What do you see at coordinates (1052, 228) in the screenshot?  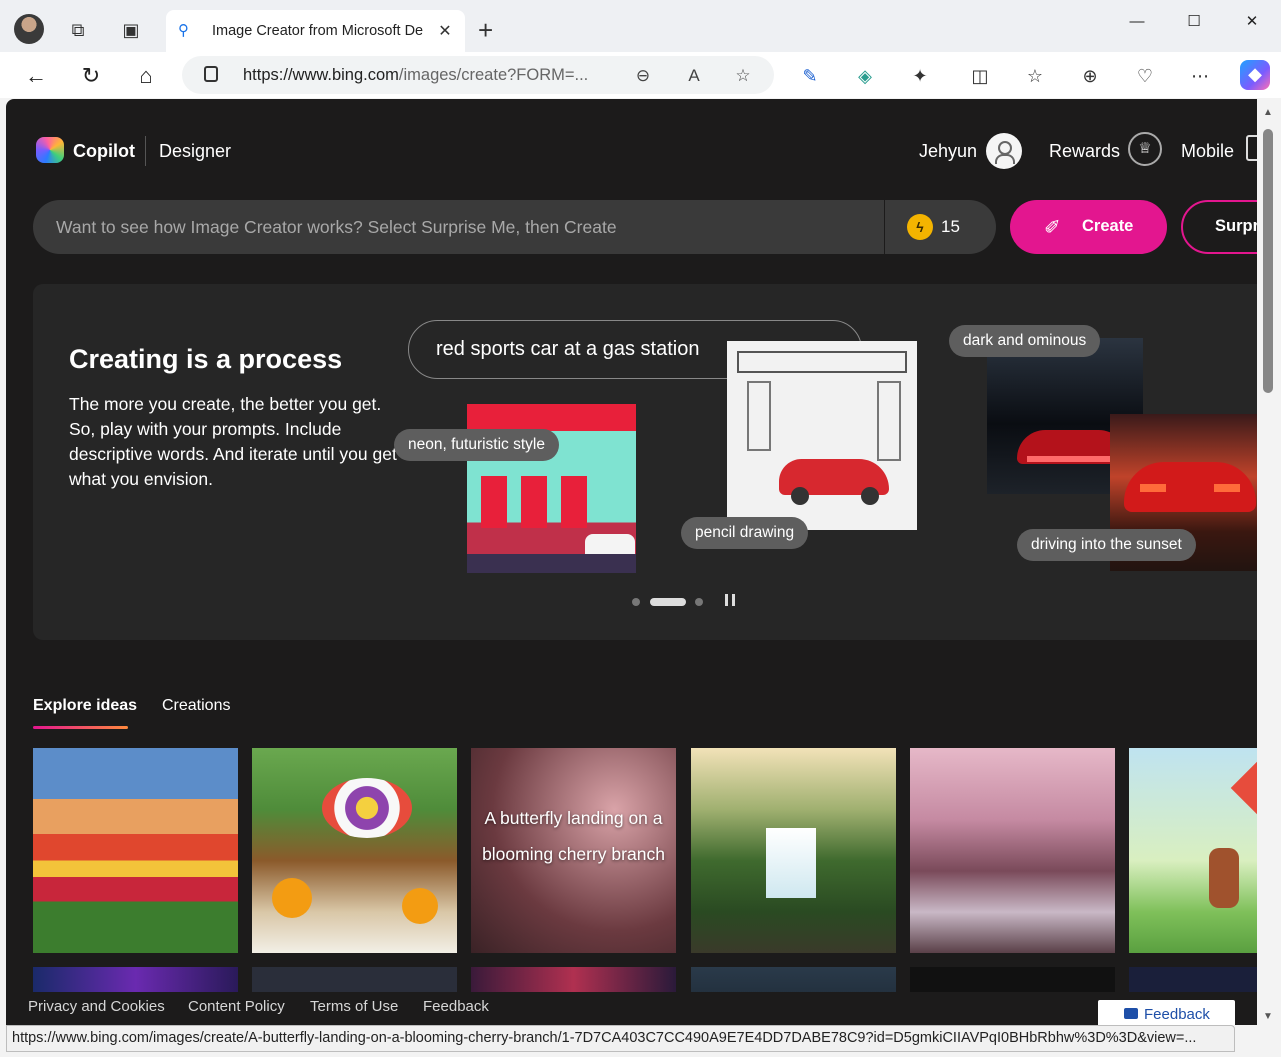 I see `create-brush-icon: ✐` at bounding box center [1052, 228].